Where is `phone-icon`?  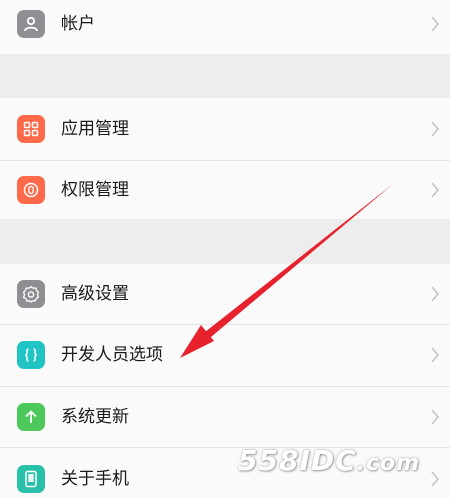 phone-icon is located at coordinates (31, 479).